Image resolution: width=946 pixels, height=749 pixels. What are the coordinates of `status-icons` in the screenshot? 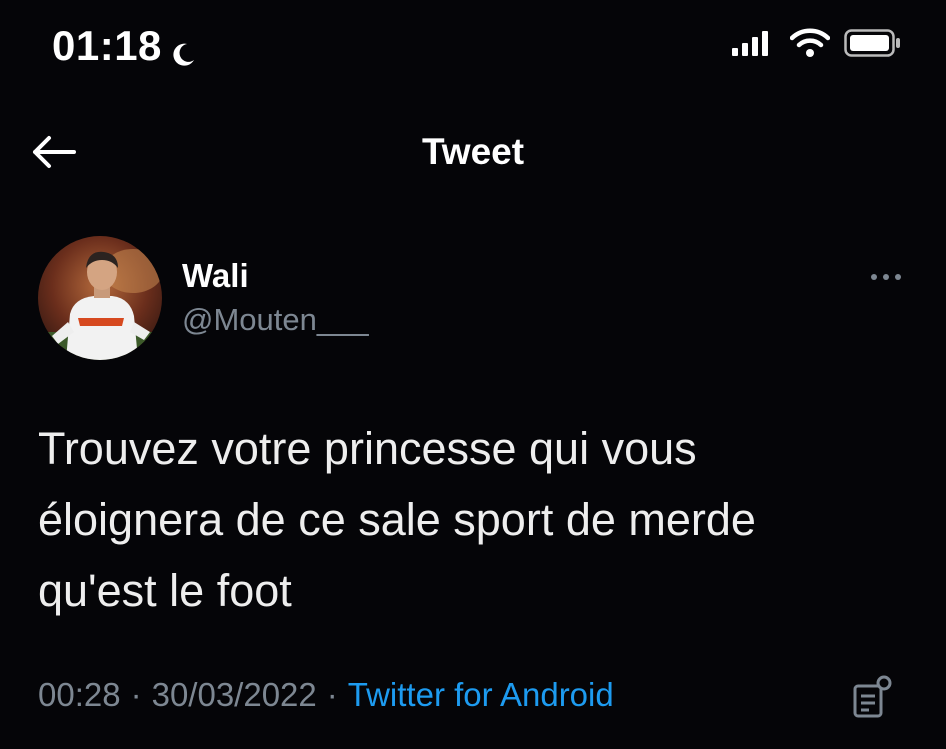 It's located at (817, 45).